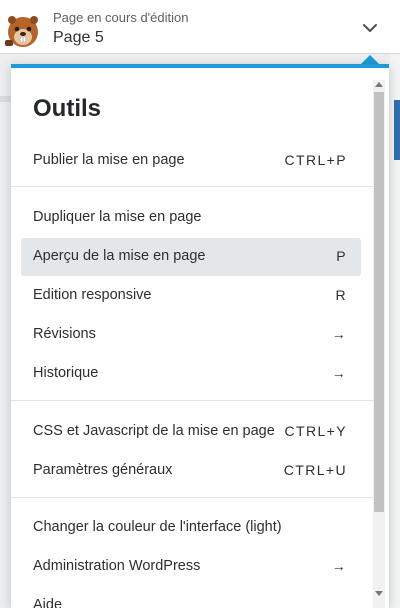 Image resolution: width=400 pixels, height=608 pixels. What do you see at coordinates (67, 108) in the screenshot?
I see `panel-title: Outils` at bounding box center [67, 108].